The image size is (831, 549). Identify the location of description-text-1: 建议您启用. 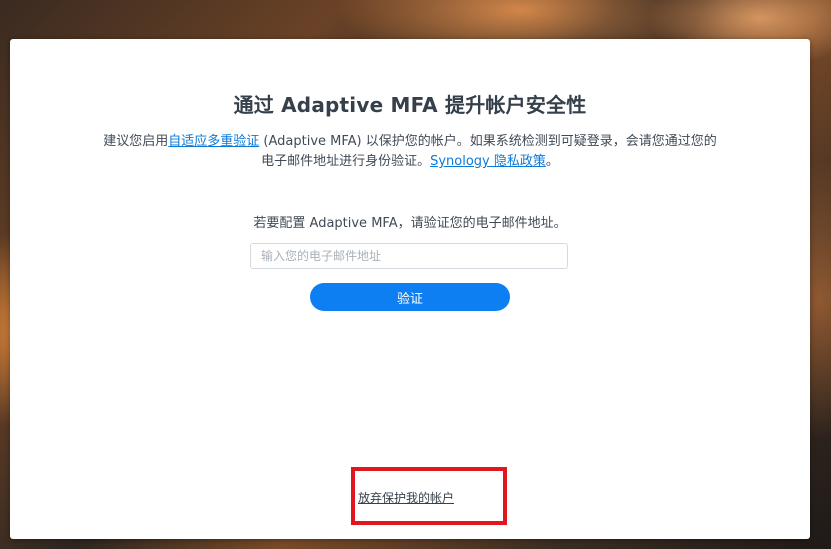
(136, 141).